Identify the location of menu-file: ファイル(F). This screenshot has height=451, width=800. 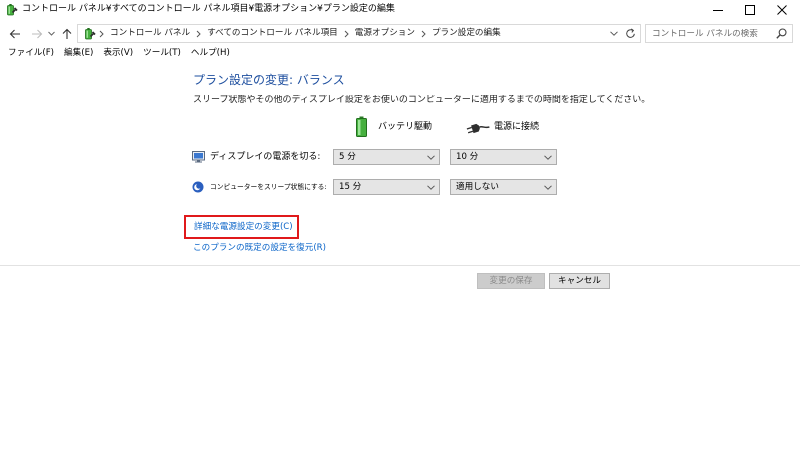
(31, 53).